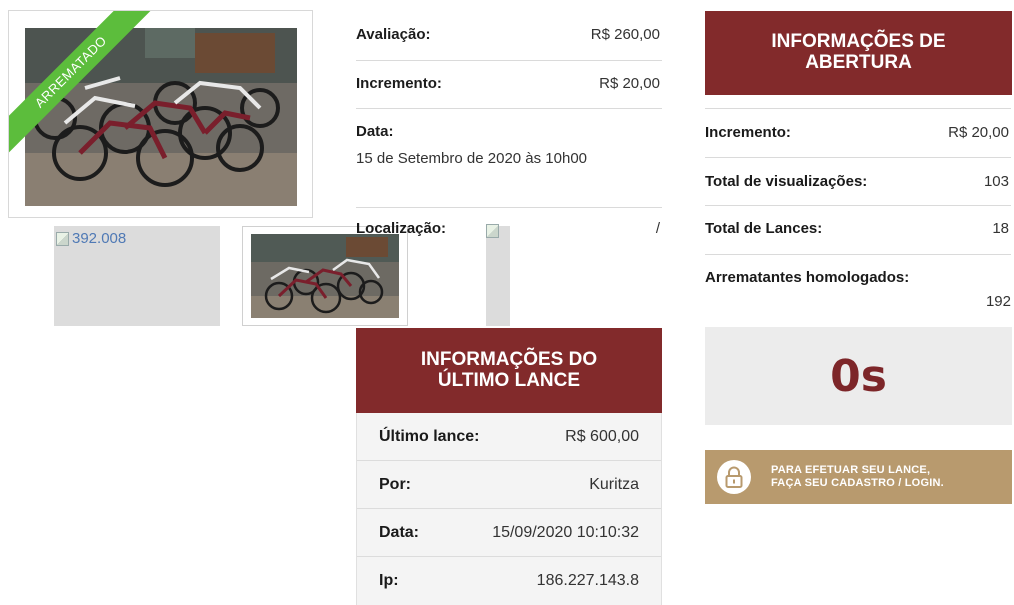 The height and width of the screenshot is (605, 1014). What do you see at coordinates (393, 34) in the screenshot?
I see `evaluation-label: Avaliação:` at bounding box center [393, 34].